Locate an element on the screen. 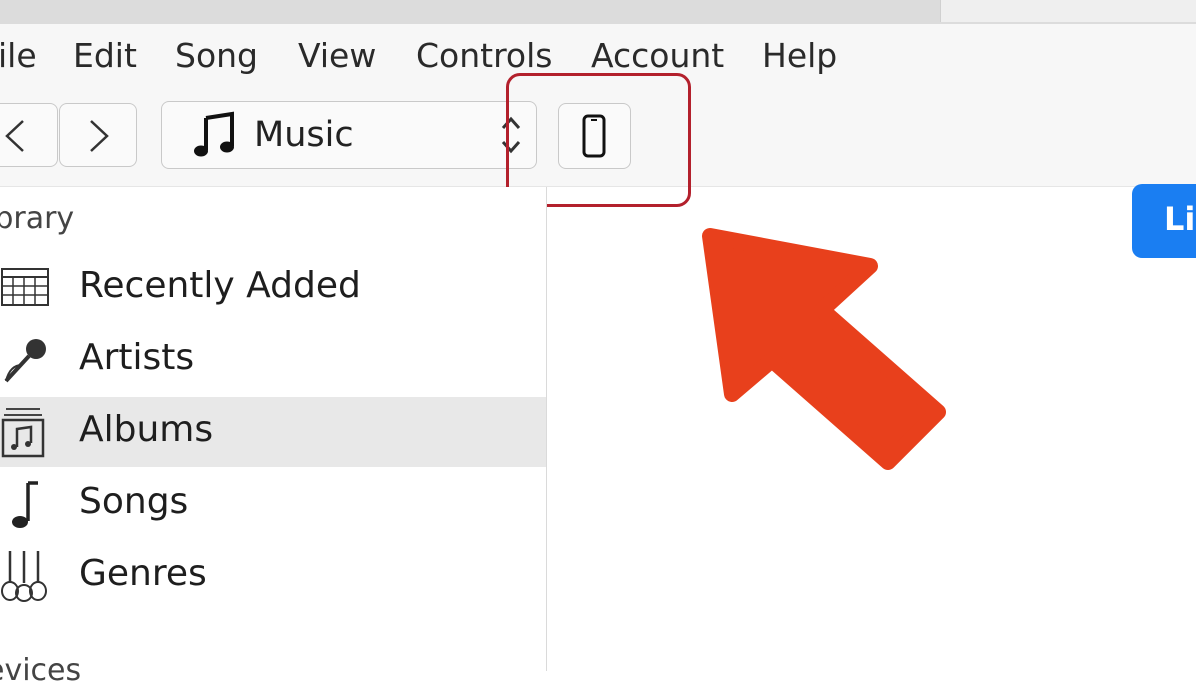 The height and width of the screenshot is (688, 1196). media-kind-label: Music is located at coordinates (304, 135).